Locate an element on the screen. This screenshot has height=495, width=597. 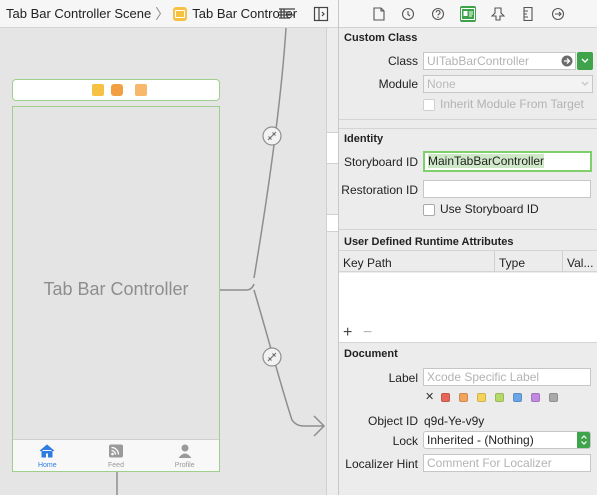
tab-label-profile: Profile is located at coordinates (184, 465).